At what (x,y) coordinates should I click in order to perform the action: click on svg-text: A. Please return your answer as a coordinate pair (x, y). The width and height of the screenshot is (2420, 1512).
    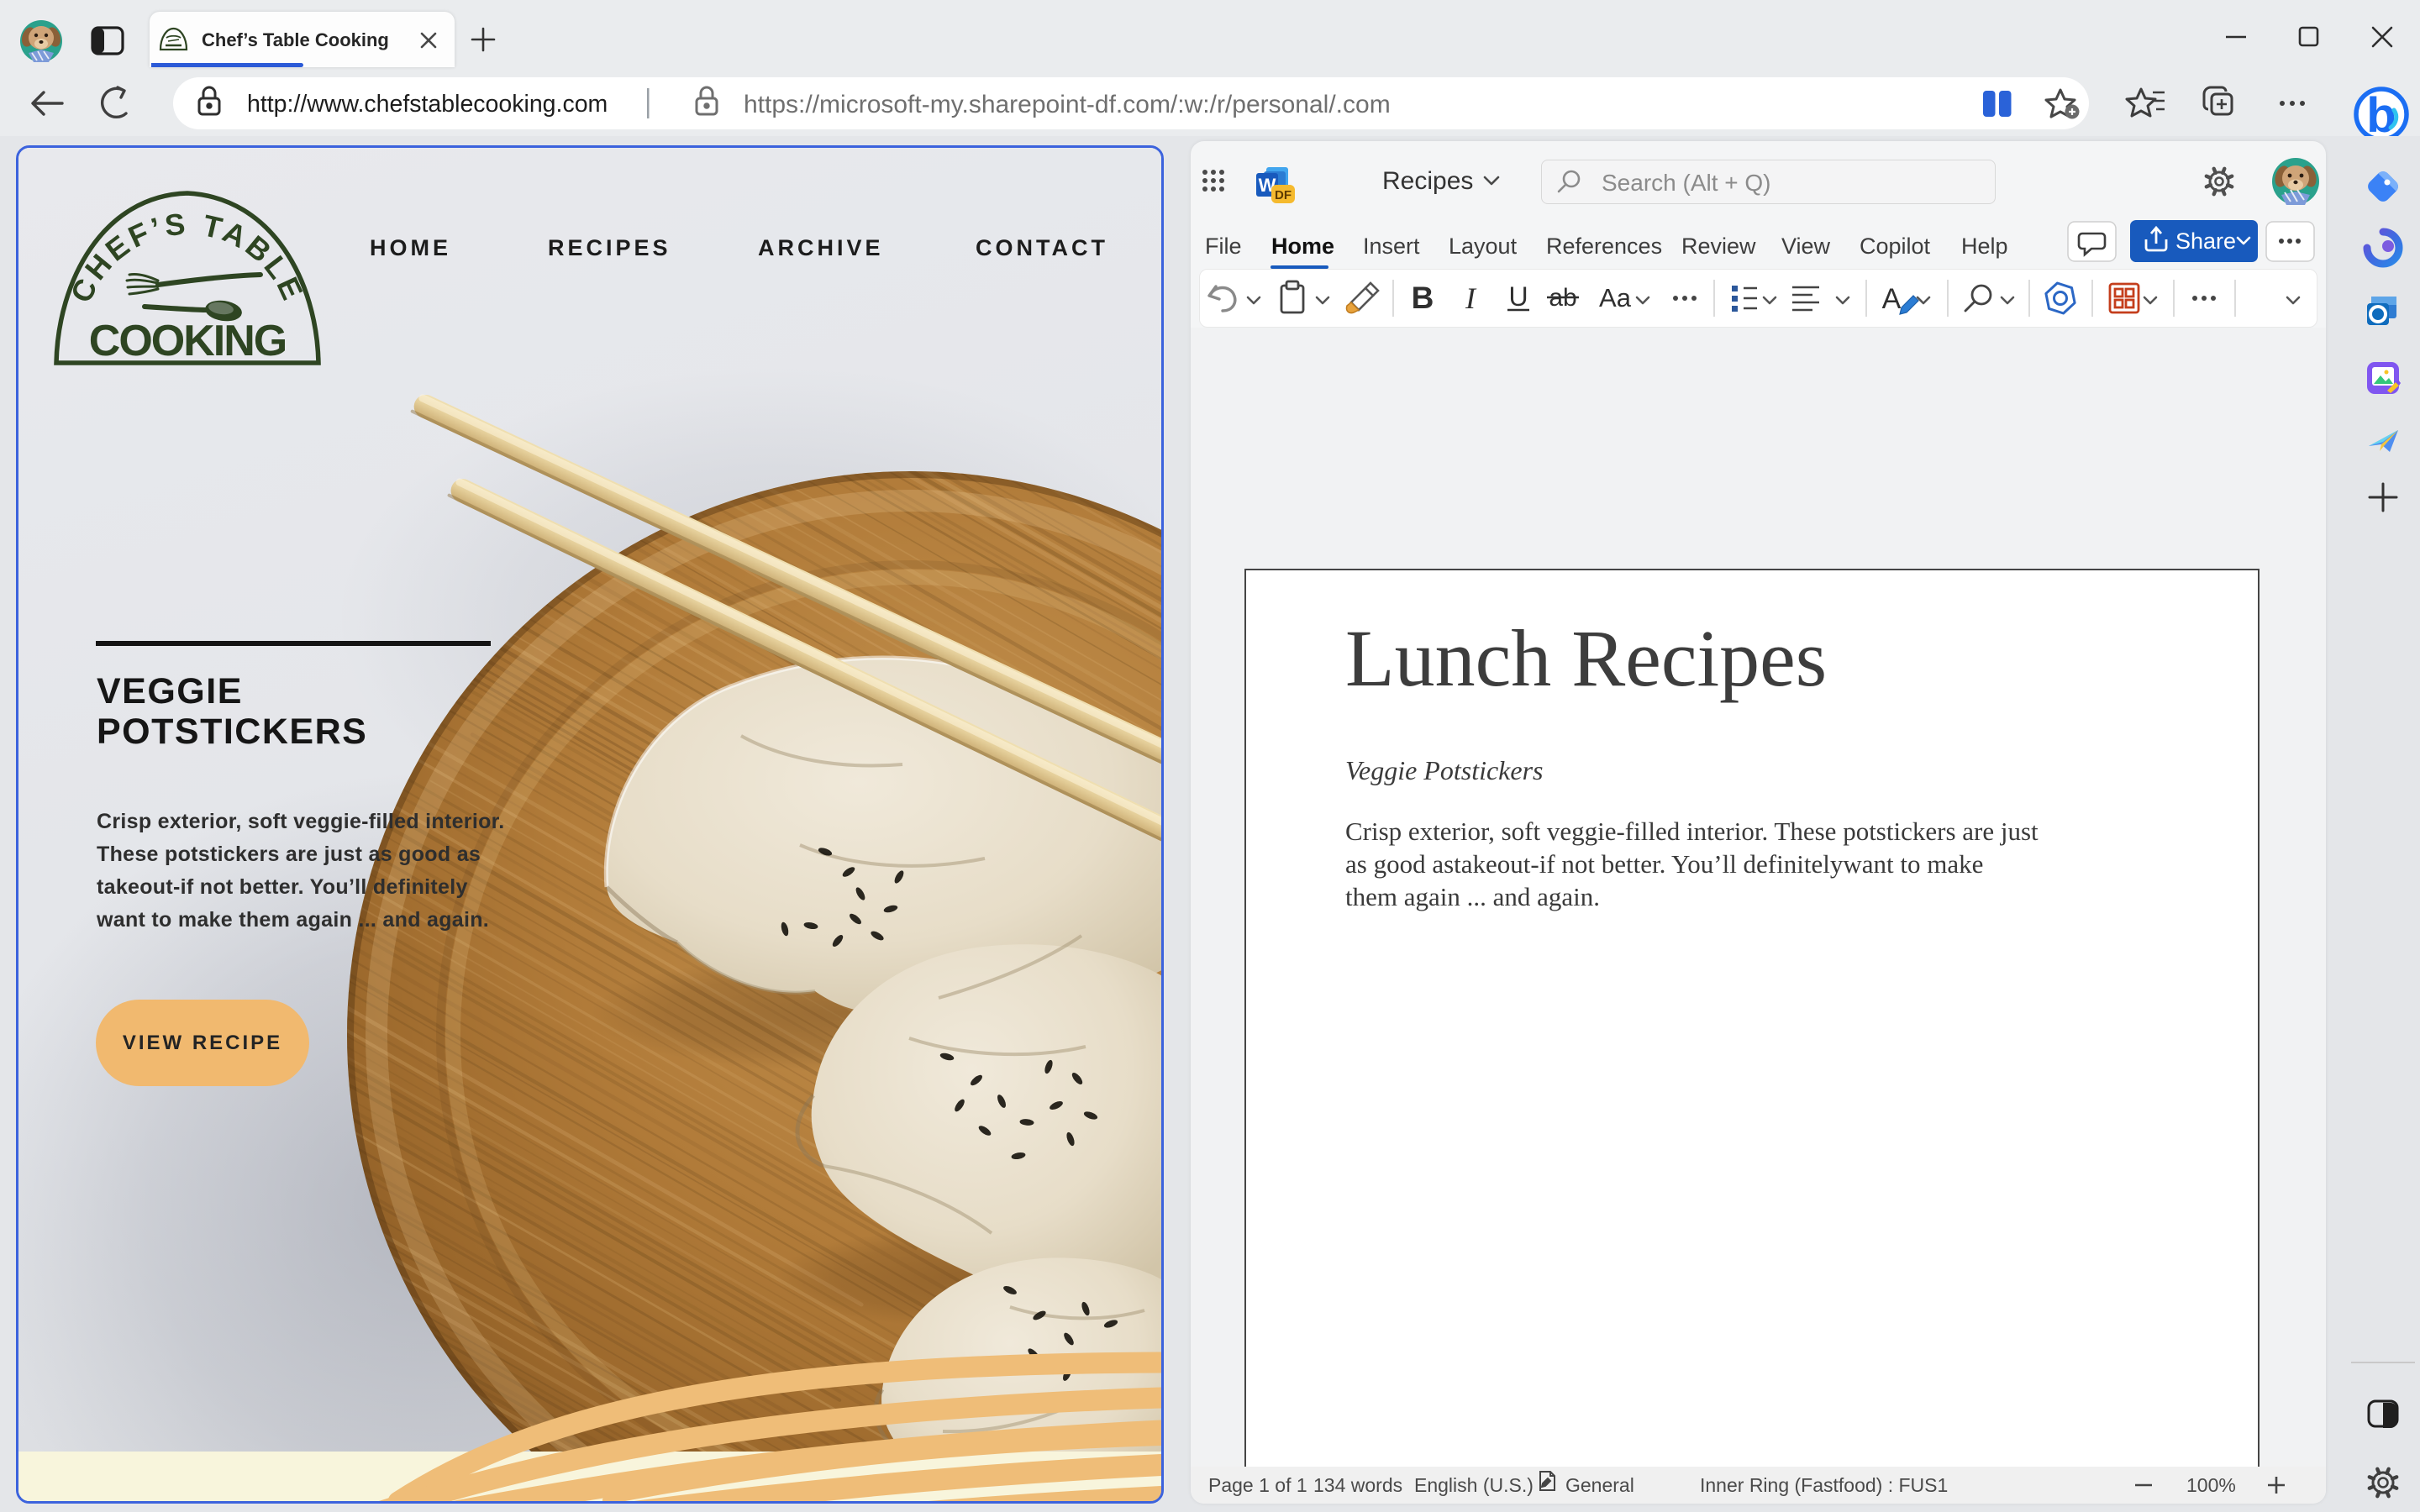
    Looking at the image, I should click on (1892, 299).